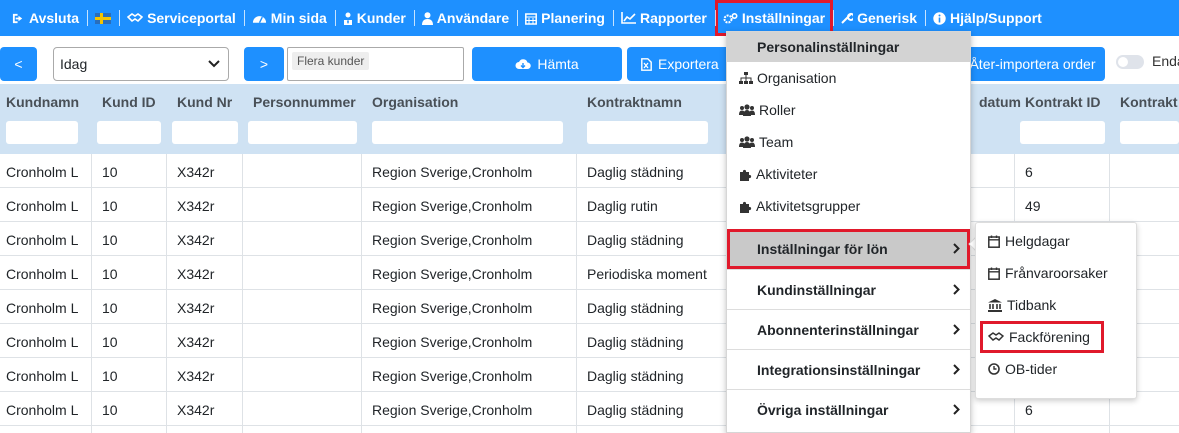  Describe the element at coordinates (264, 64) in the screenshot. I see `next-day-button: >` at that location.